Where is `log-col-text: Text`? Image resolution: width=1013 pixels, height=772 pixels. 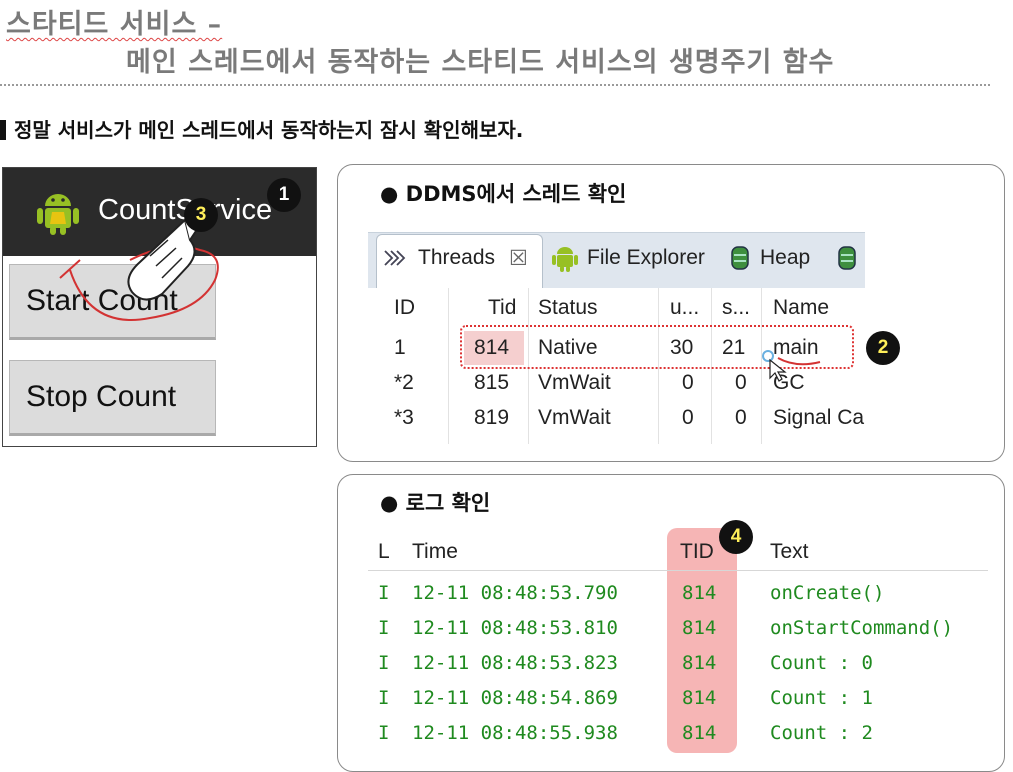 log-col-text: Text is located at coordinates (789, 552).